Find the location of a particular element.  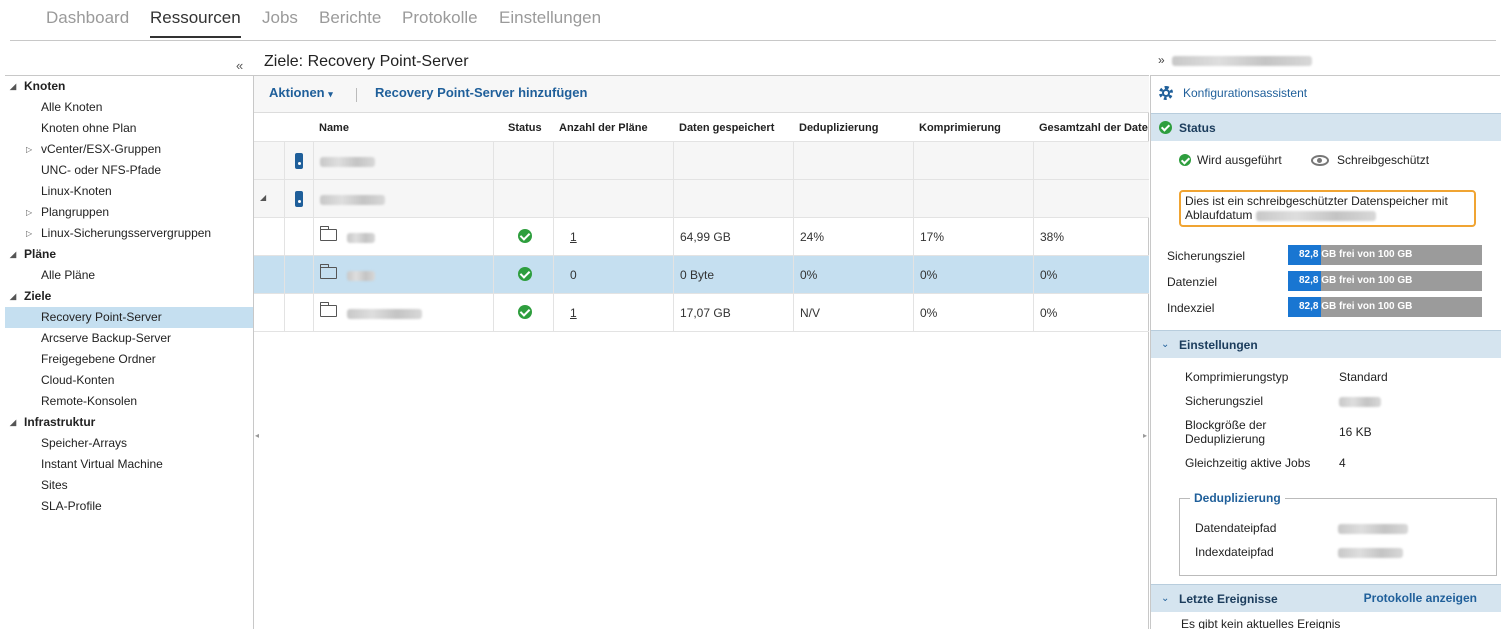

tree-group-infrastruktur: ◢ Infrastruktur is located at coordinates (129, 422).